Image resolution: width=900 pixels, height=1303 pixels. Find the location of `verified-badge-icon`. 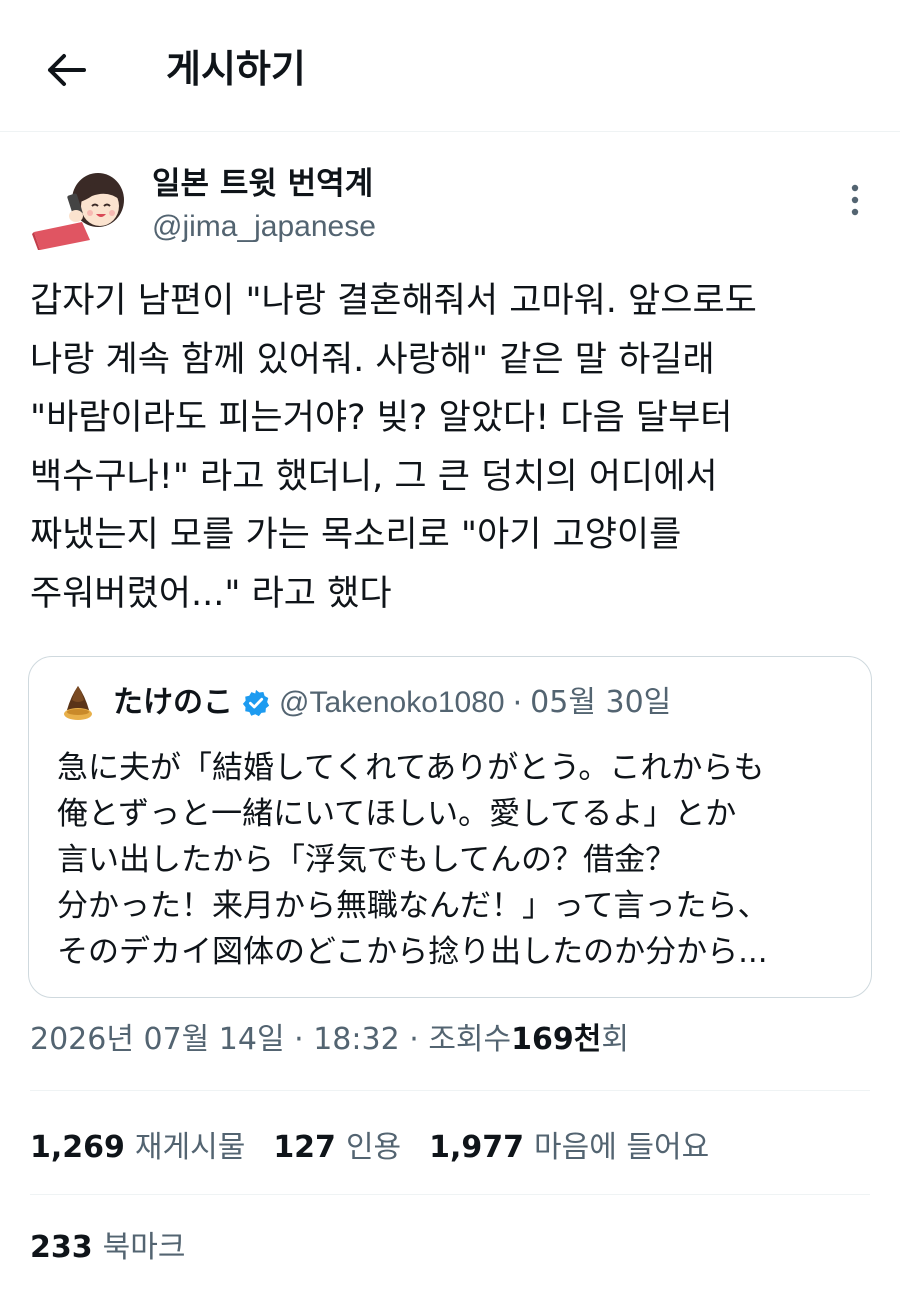

verified-badge-icon is located at coordinates (256, 703).